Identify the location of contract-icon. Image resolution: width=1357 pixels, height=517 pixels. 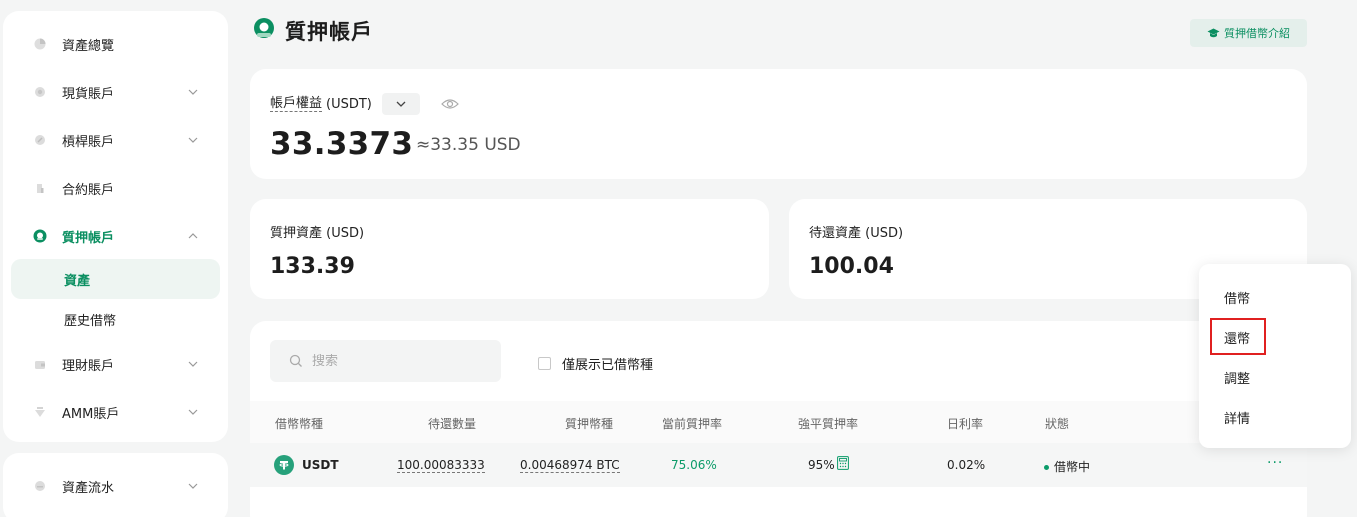
(40, 188).